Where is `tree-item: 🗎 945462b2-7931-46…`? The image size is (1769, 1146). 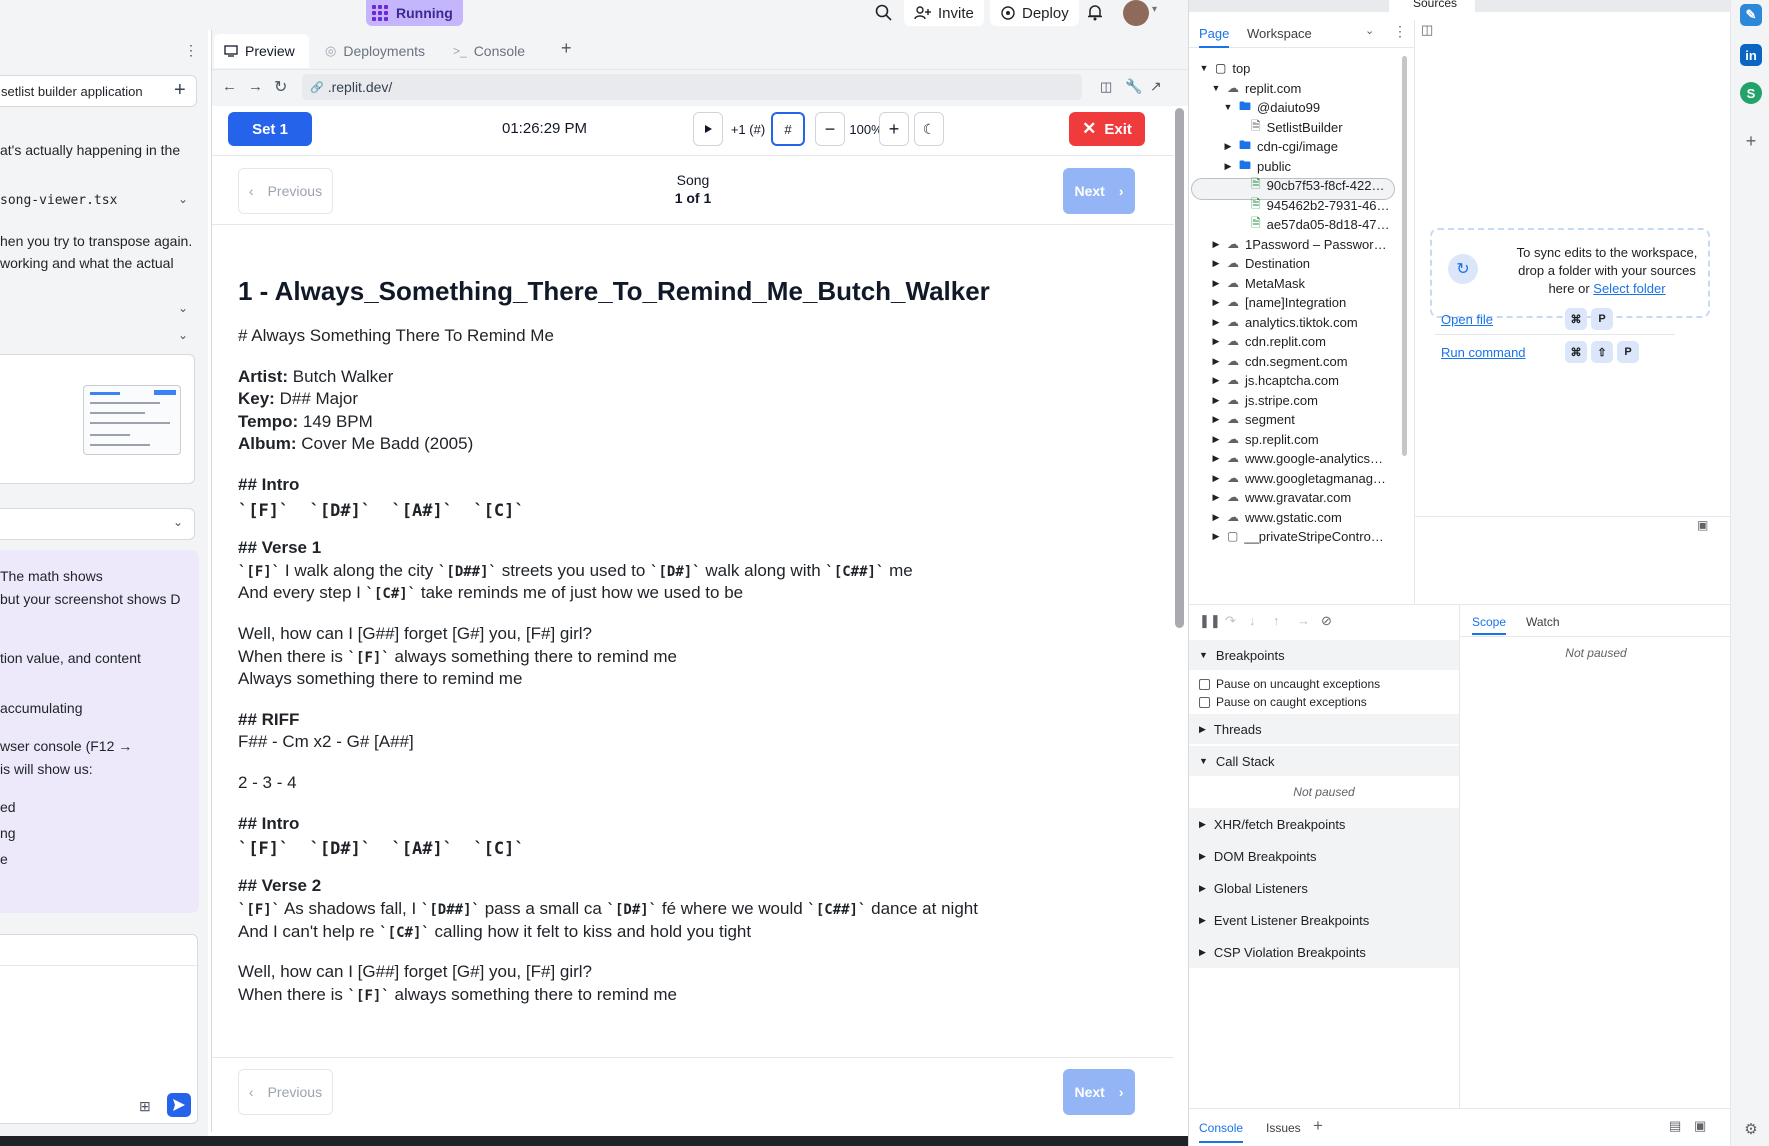
tree-item: 🗎 945462b2-7931-46… is located at coordinates (1312, 205).